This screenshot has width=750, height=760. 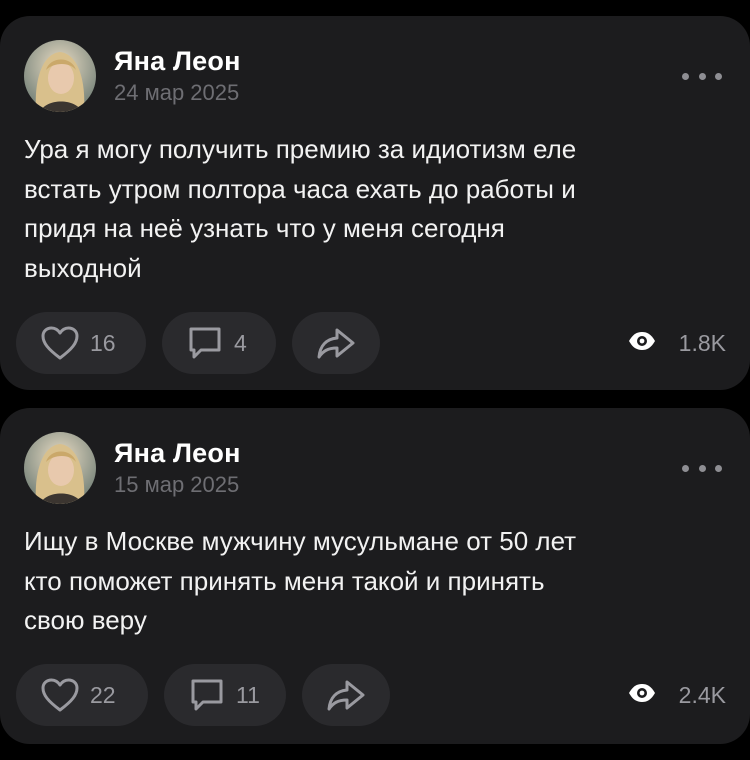 What do you see at coordinates (676, 343) in the screenshot?
I see `views-counter: 1.8K` at bounding box center [676, 343].